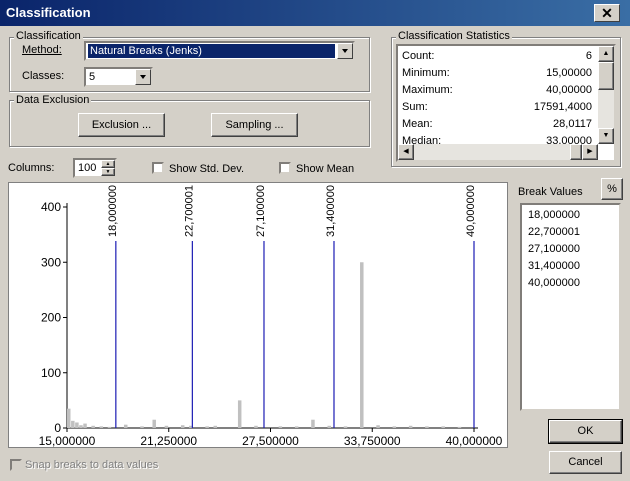 The height and width of the screenshot is (481, 630). What do you see at coordinates (87, 168) in the screenshot?
I see `columns-value: 100` at bounding box center [87, 168].